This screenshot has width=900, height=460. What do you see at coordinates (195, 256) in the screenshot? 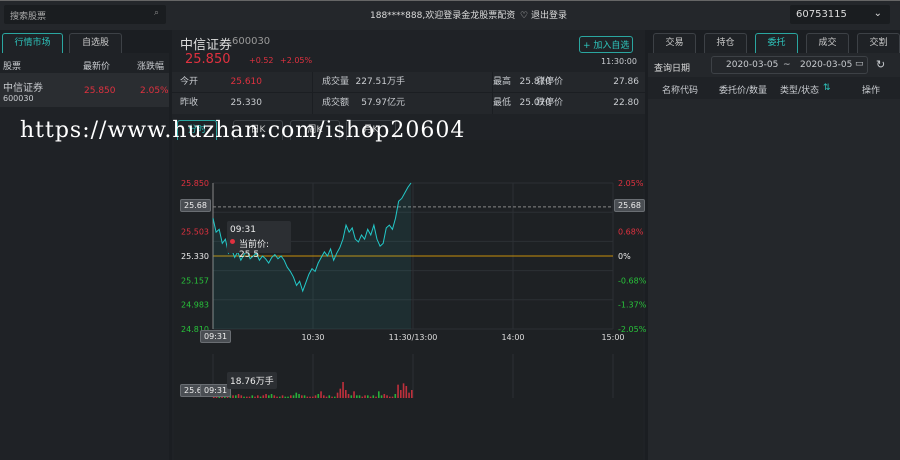
I see `y-tick-label: 25.330` at bounding box center [195, 256].